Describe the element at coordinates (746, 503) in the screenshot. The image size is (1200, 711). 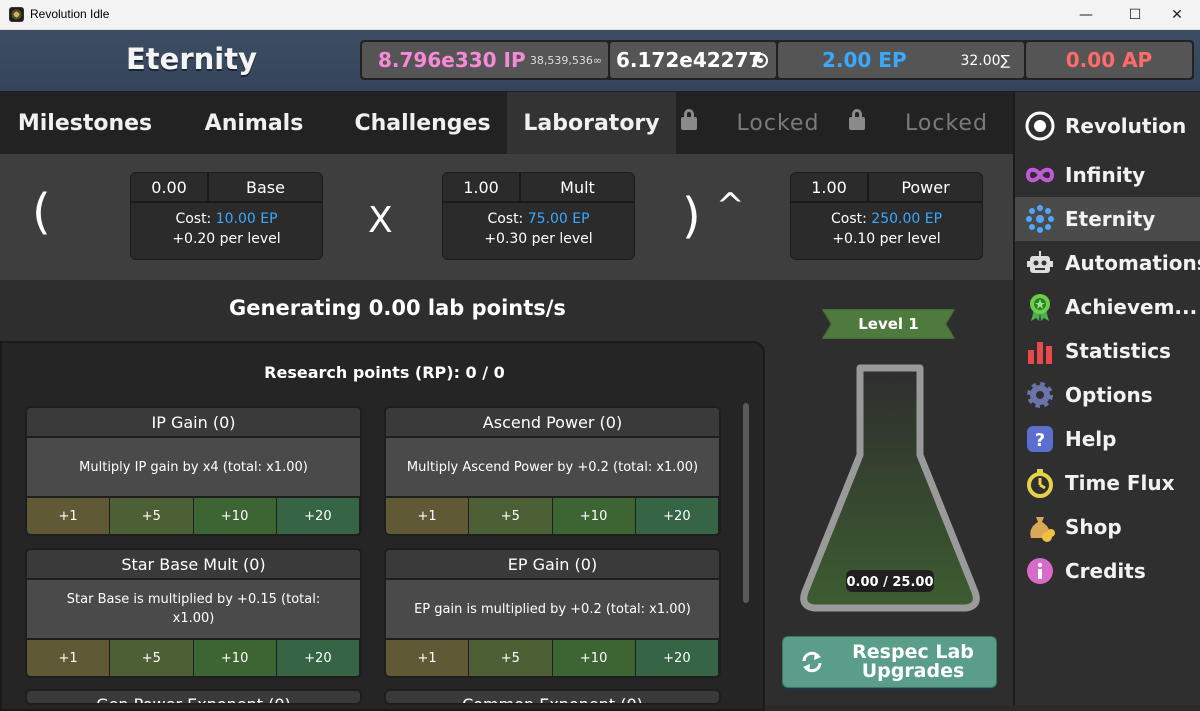
I see `research-scrollbar` at that location.